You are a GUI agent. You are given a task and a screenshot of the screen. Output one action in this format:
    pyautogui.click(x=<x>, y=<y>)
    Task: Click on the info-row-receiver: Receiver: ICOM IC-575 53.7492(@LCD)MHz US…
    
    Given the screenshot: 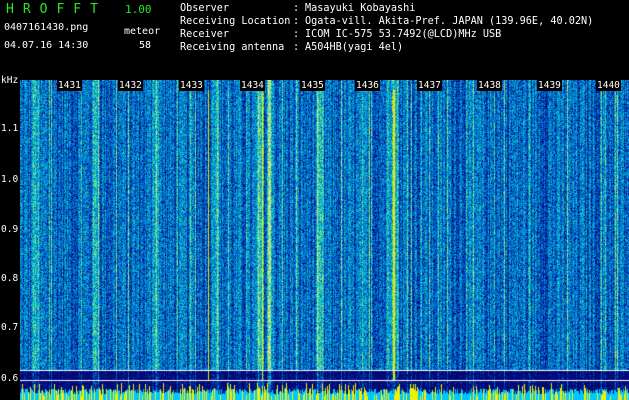 What is the action you would take?
    pyautogui.click(x=341, y=34)
    